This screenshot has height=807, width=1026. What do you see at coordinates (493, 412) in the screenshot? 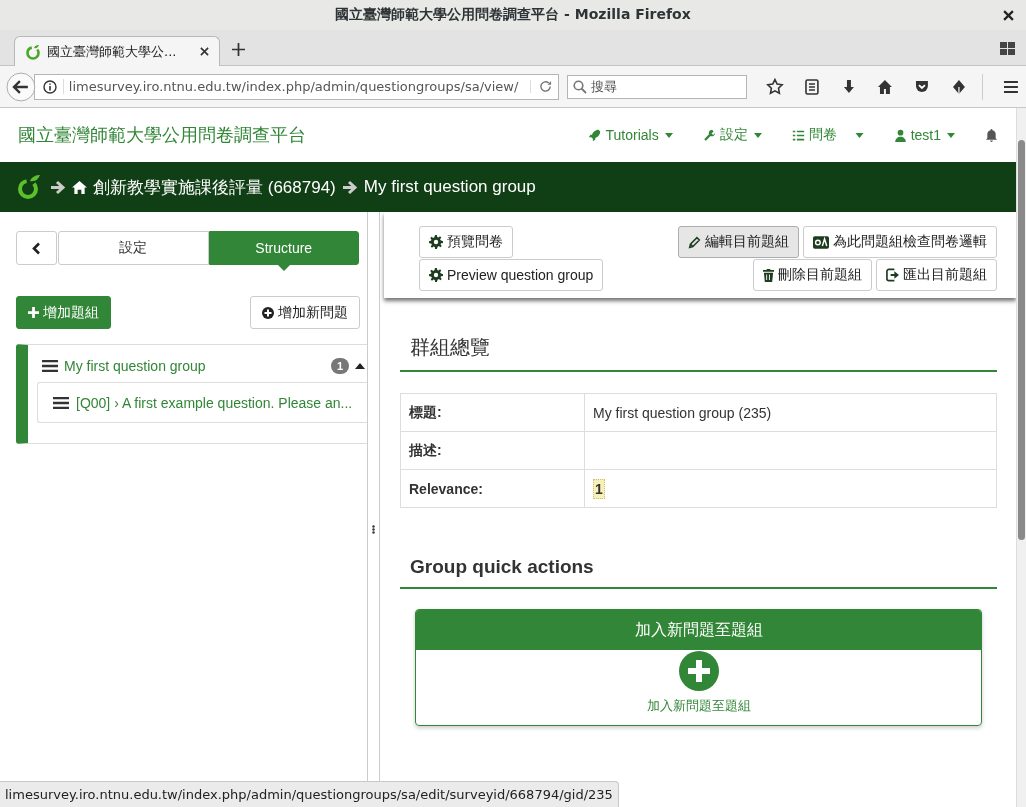
I see `table-cell: 標題:` at bounding box center [493, 412].